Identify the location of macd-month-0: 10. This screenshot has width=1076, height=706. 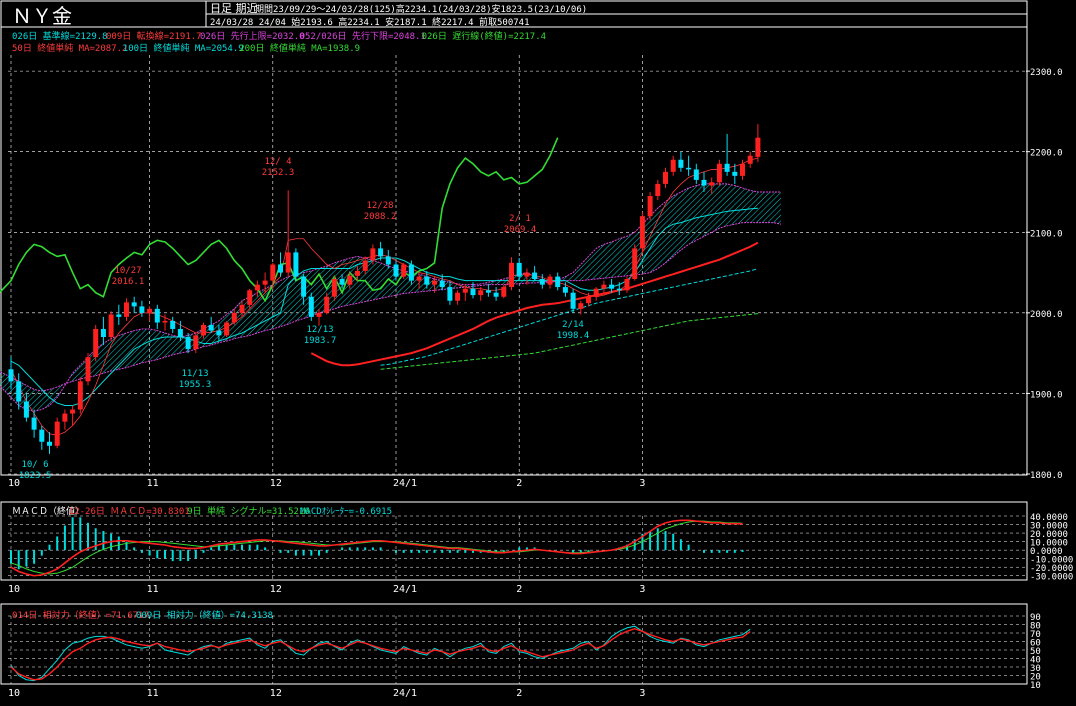
(14, 589).